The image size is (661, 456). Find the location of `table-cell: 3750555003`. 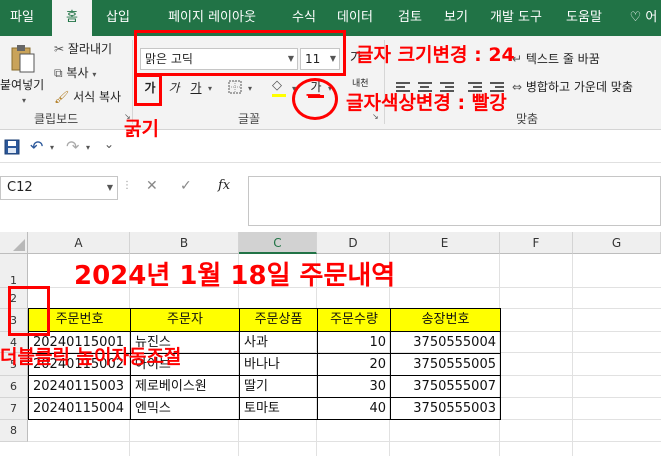

table-cell: 3750555003 is located at coordinates (445, 408).